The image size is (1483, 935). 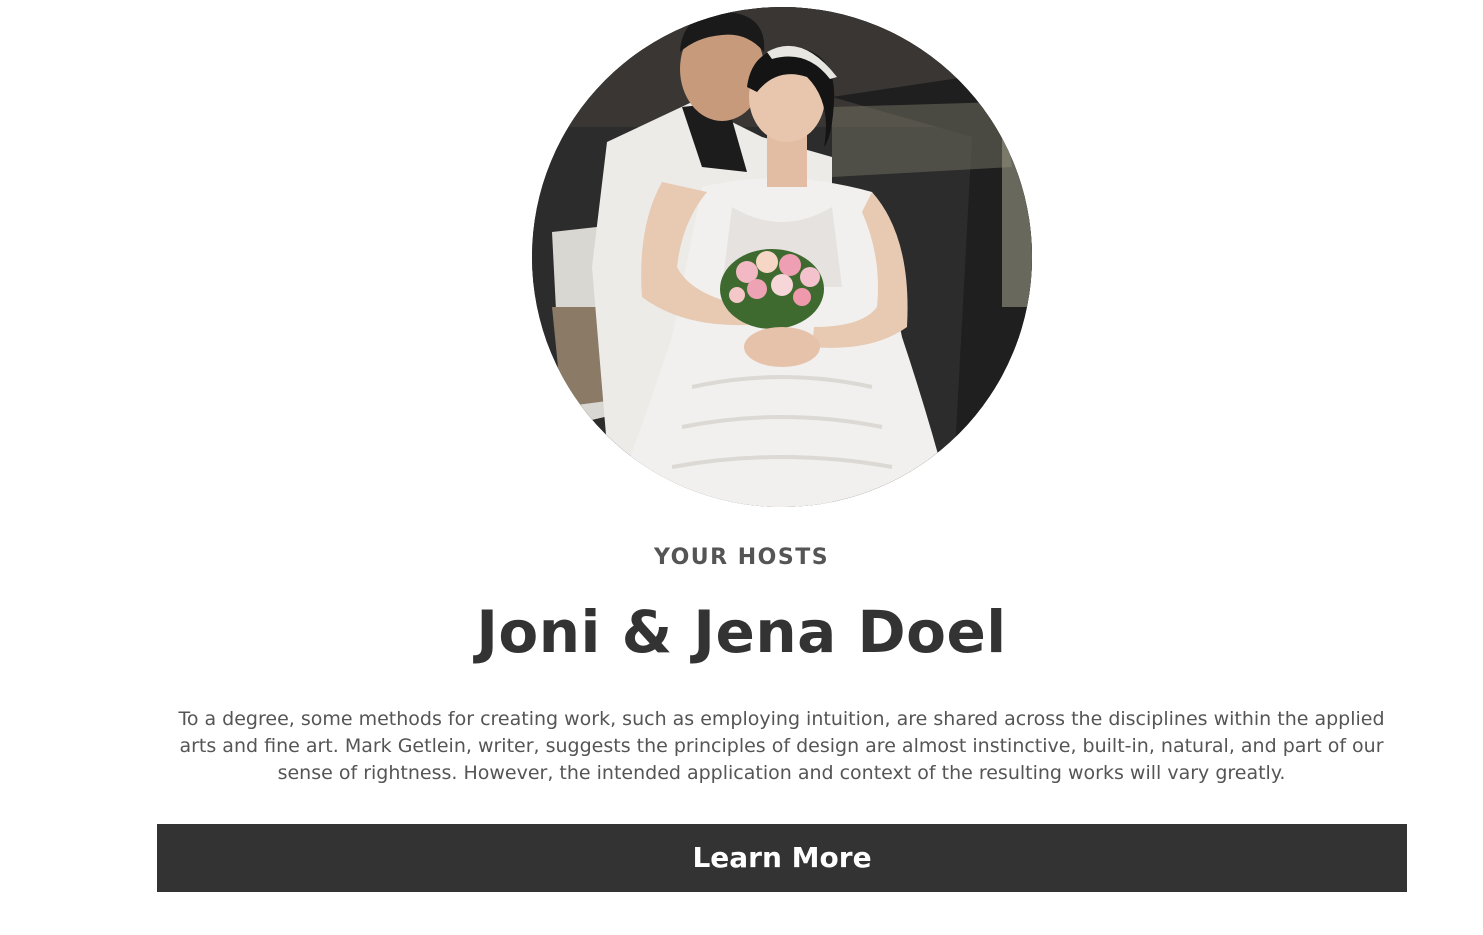 I want to click on learn-more-button: Learn More, so click(x=782, y=858).